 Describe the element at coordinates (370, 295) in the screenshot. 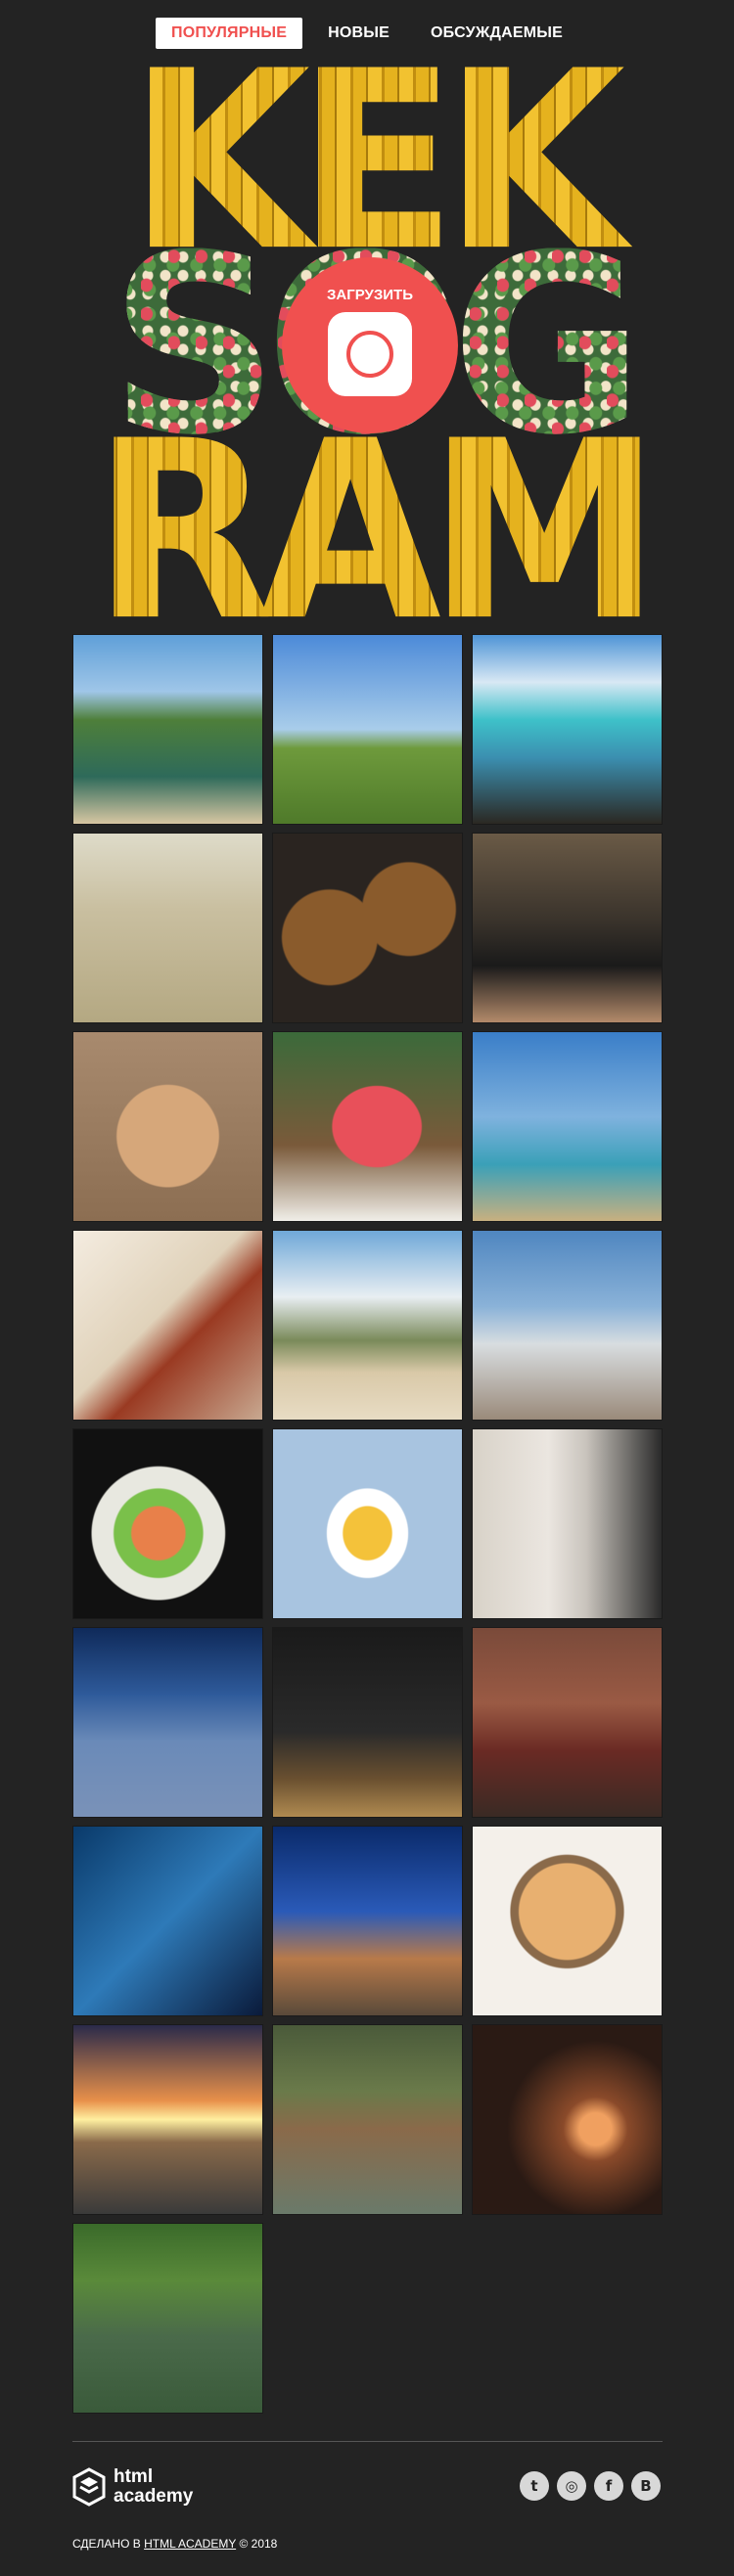

I see `upload-label: Загрузить` at that location.